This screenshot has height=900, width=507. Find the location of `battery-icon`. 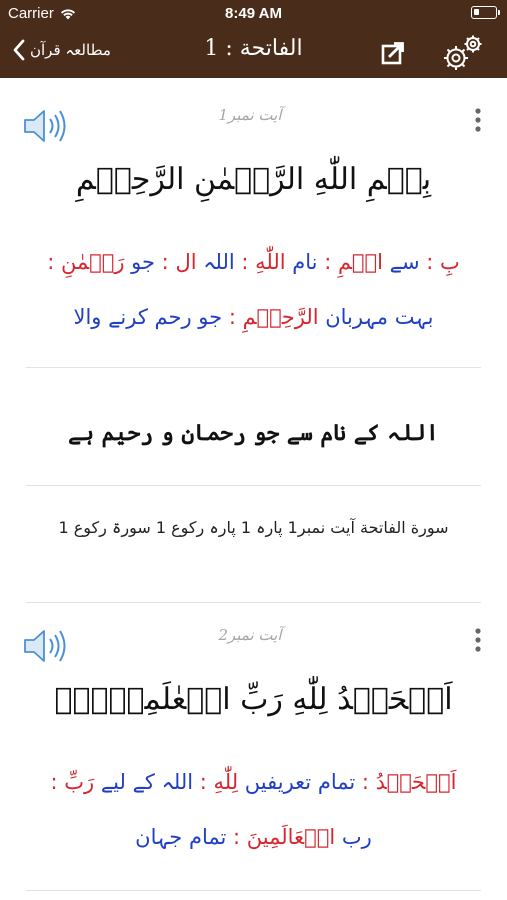

battery-icon is located at coordinates (485, 12).